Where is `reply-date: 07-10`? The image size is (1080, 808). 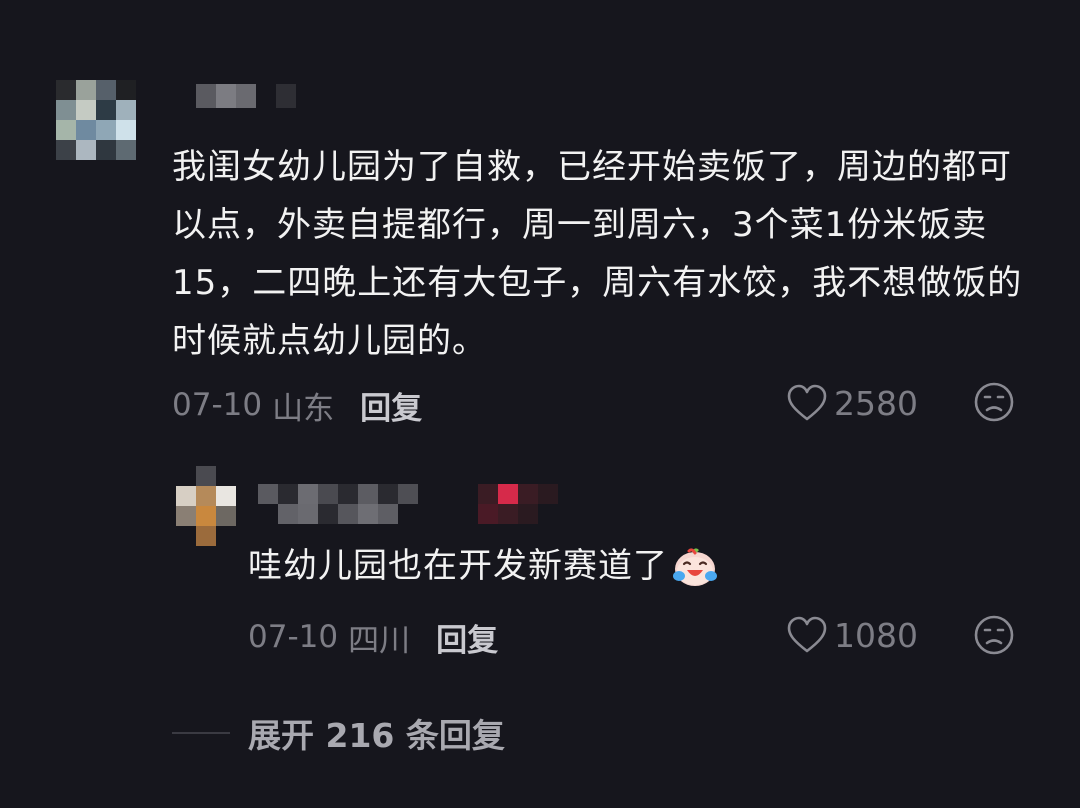
reply-date: 07-10 is located at coordinates (293, 637).